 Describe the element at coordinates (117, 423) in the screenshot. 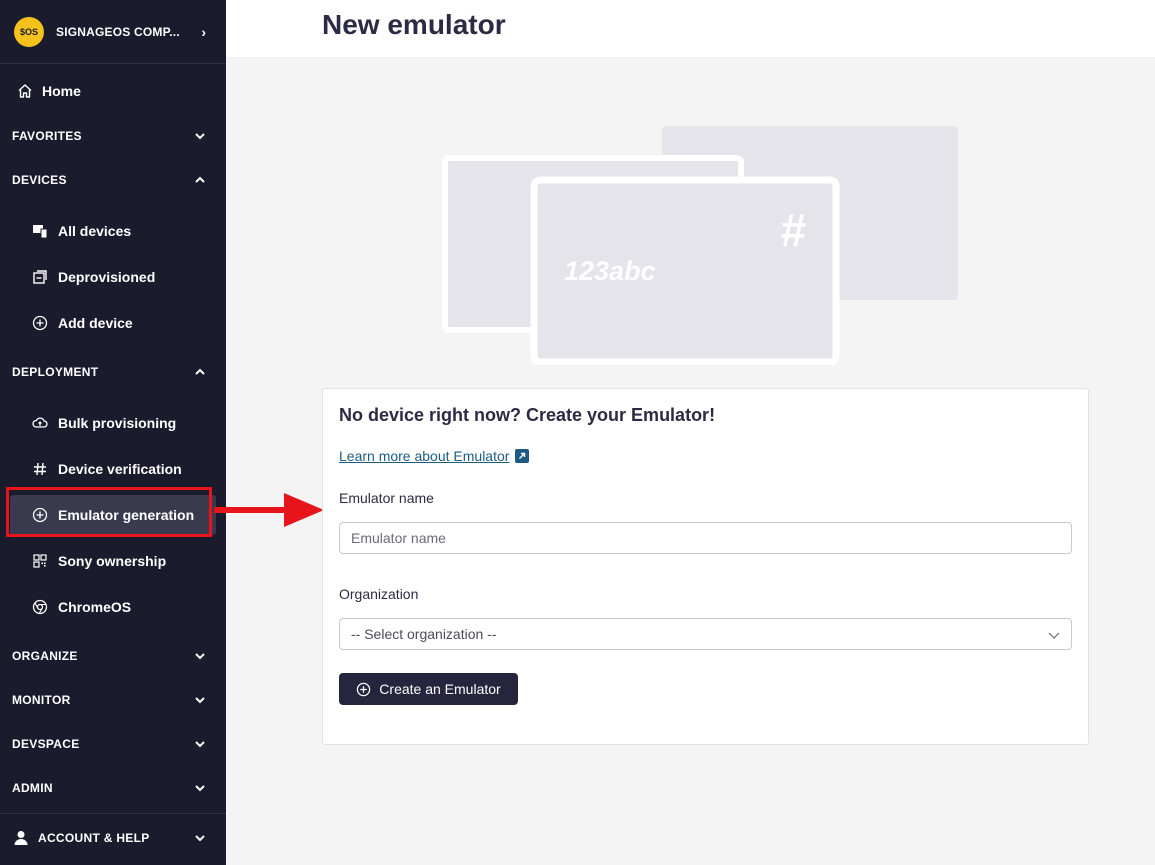

I see `sidebar-item-label: Bulk provisioning` at that location.